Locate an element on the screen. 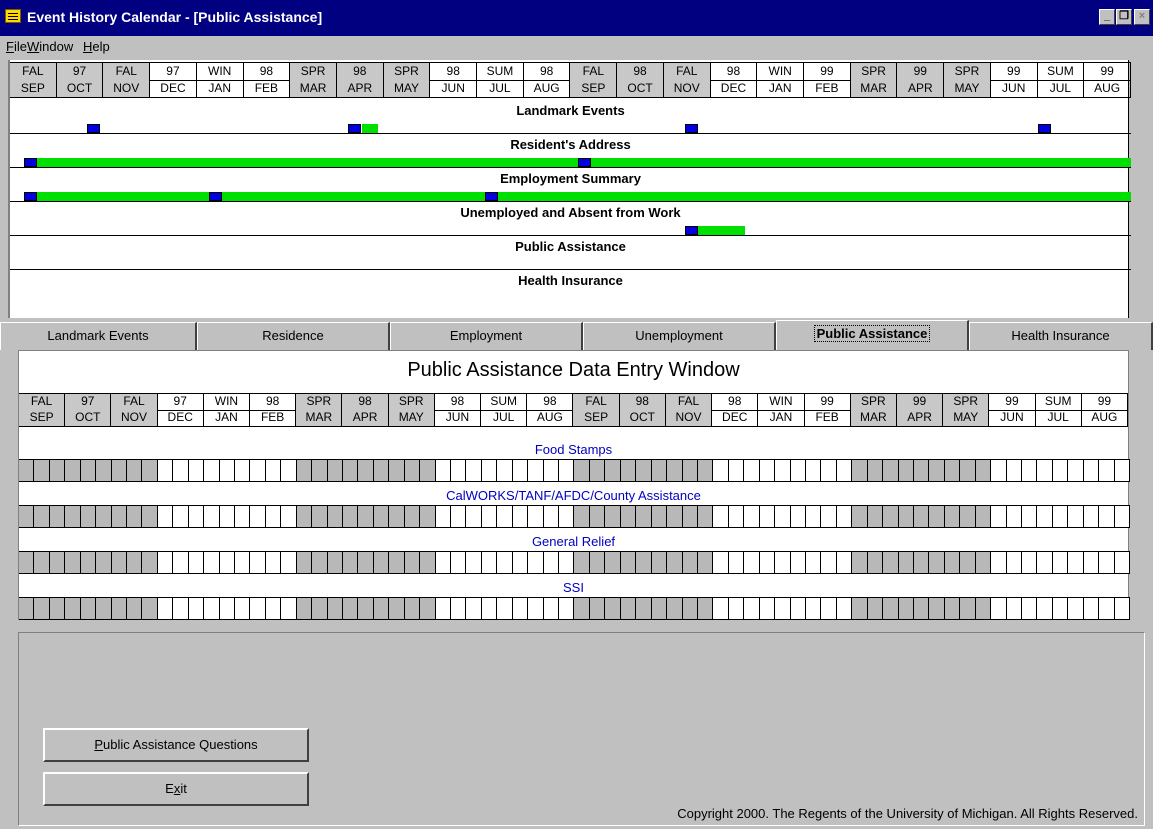 The width and height of the screenshot is (1153, 829). tab-residence: Residence is located at coordinates (293, 336).